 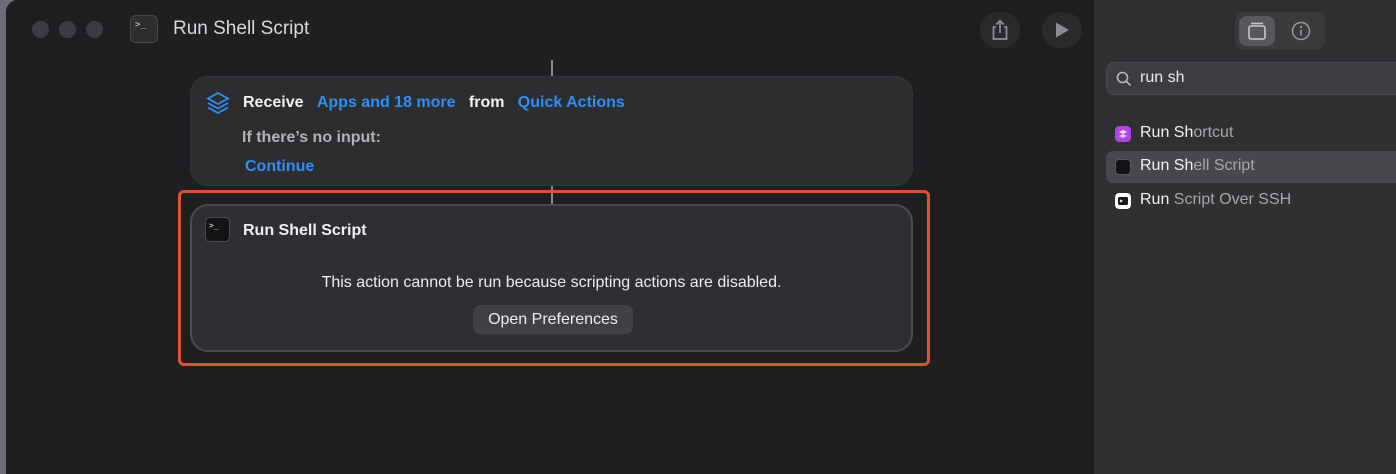 What do you see at coordinates (94, 29) in the screenshot?
I see `zoom-window-button` at bounding box center [94, 29].